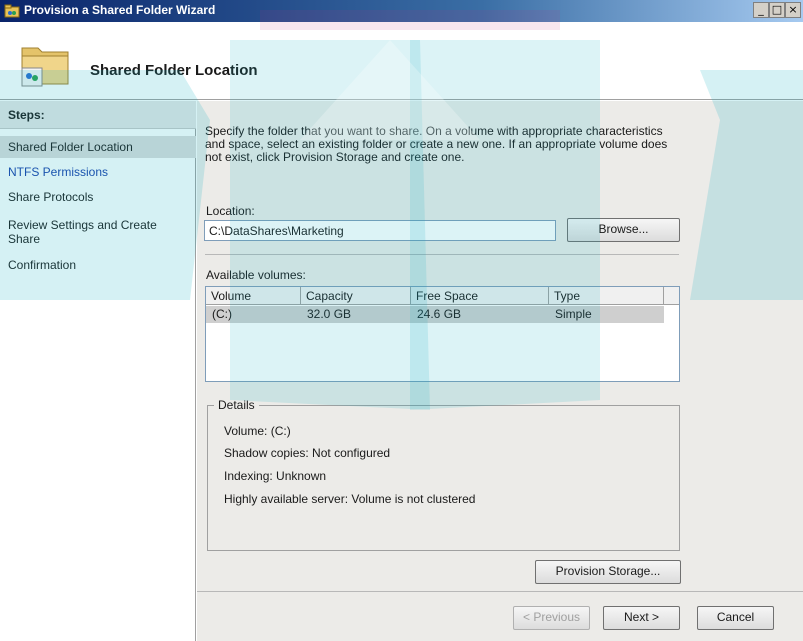  Describe the element at coordinates (573, 314) in the screenshot. I see `cell-type: Simple` at that location.